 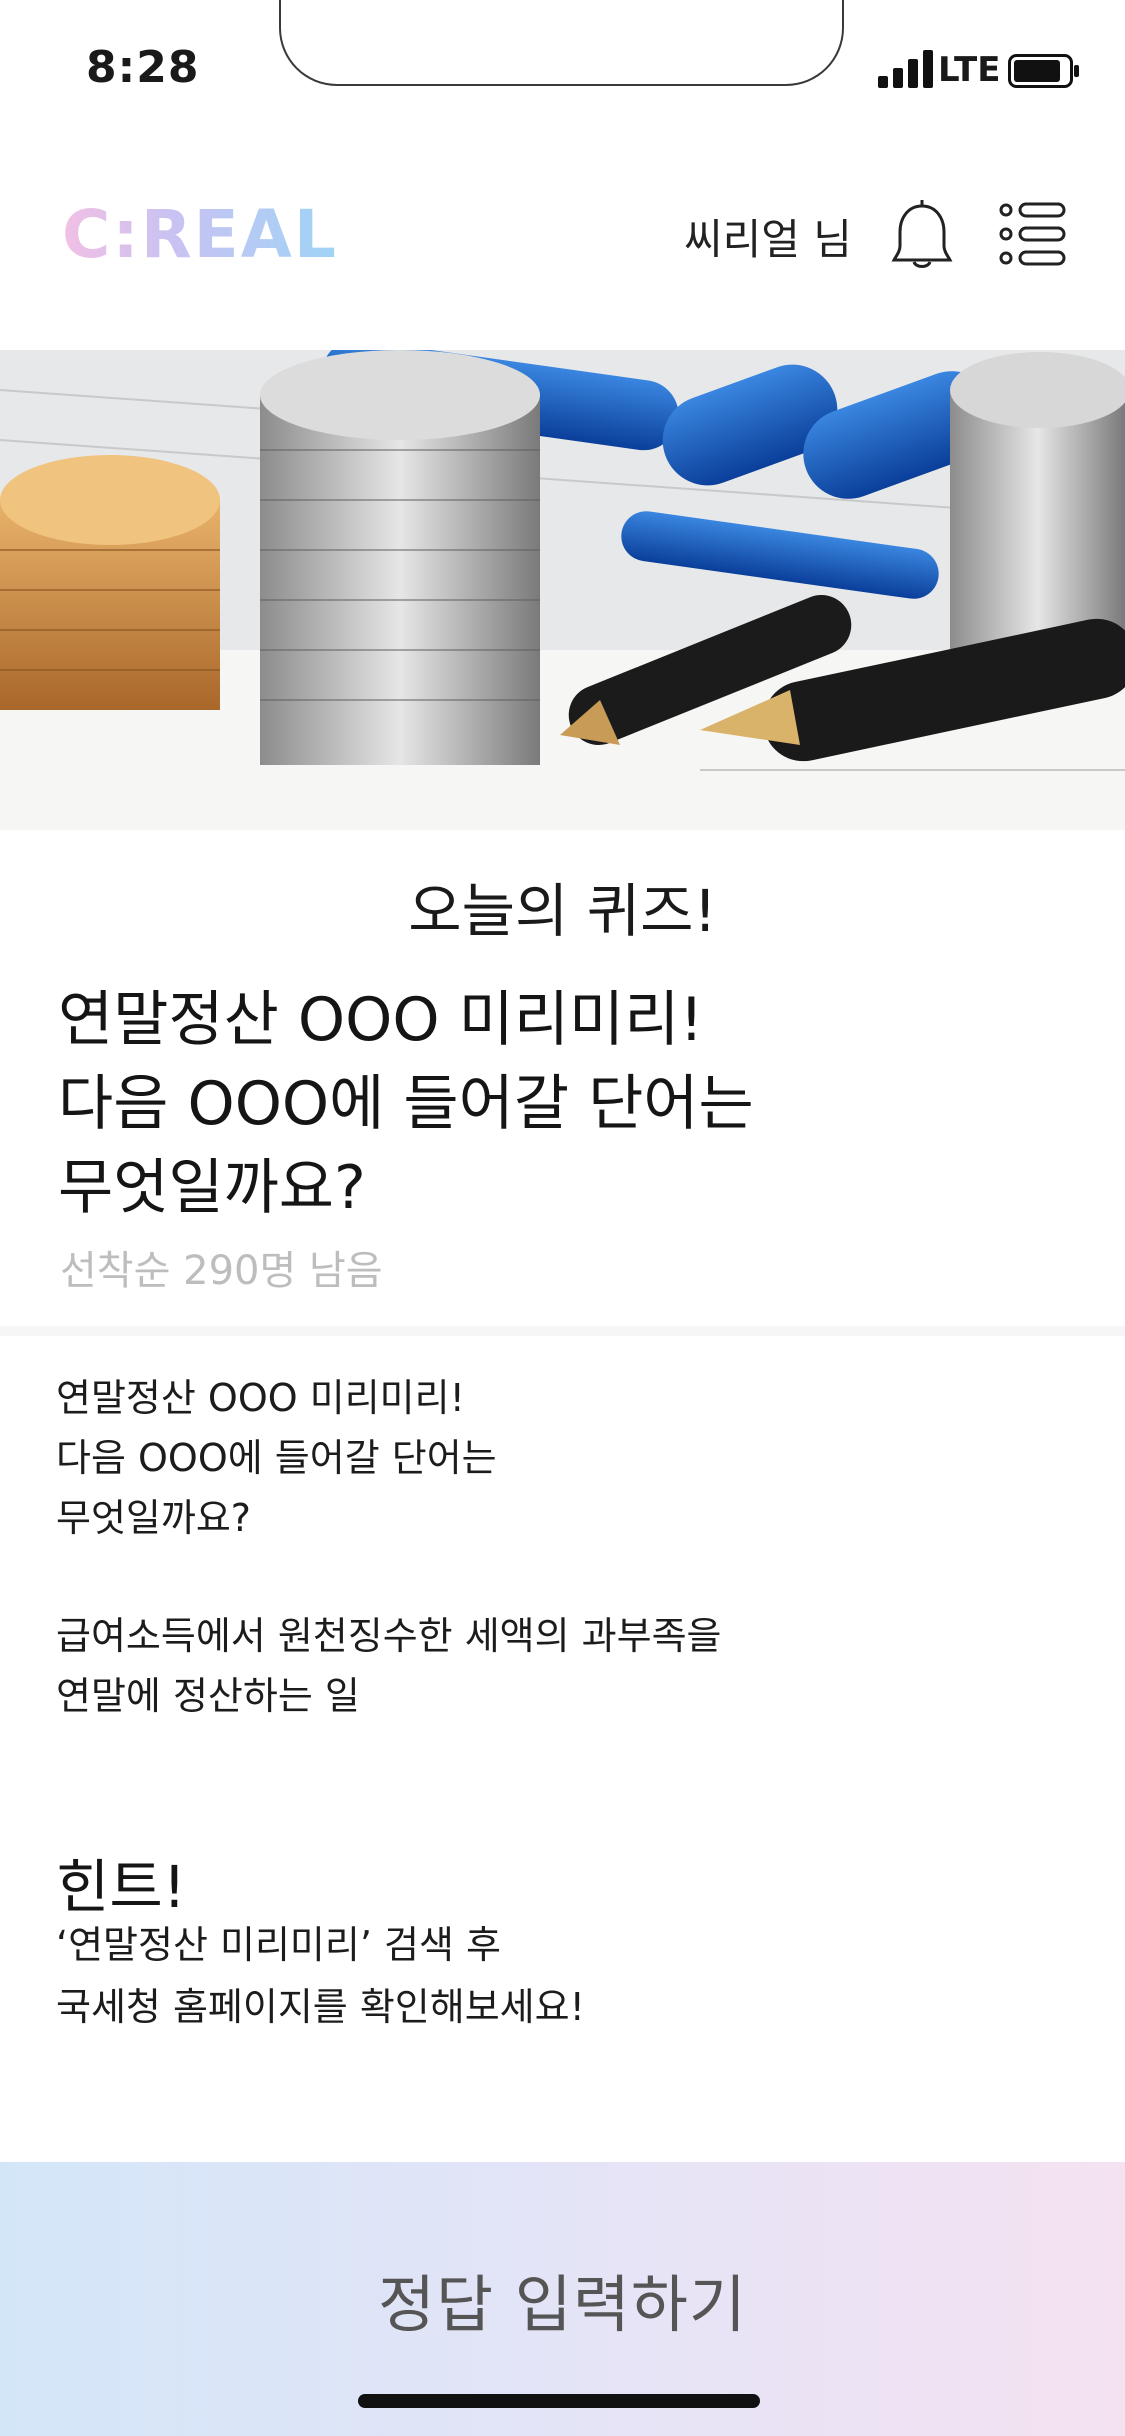 What do you see at coordinates (320, 2007) in the screenshot?
I see `hint-line: 국세청 홈페이지를 확인해보세요!` at bounding box center [320, 2007].